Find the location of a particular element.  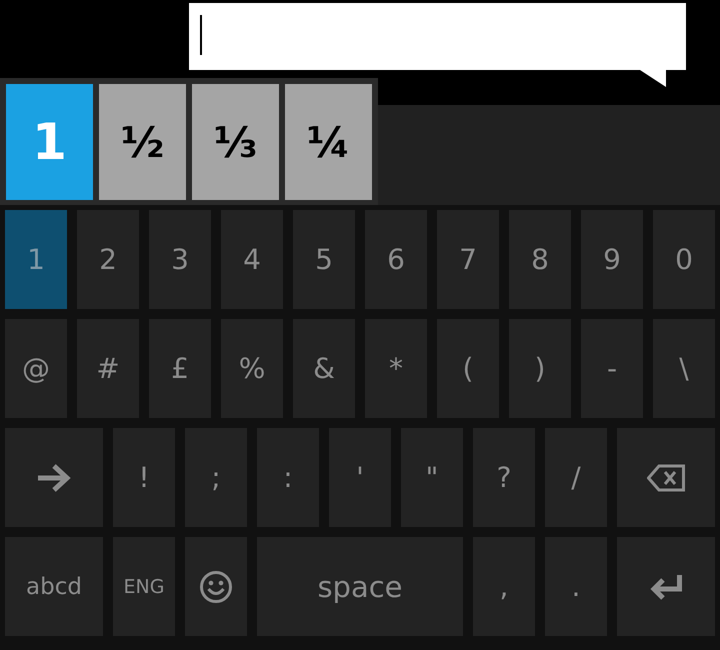

arrow-key is located at coordinates (54, 477).